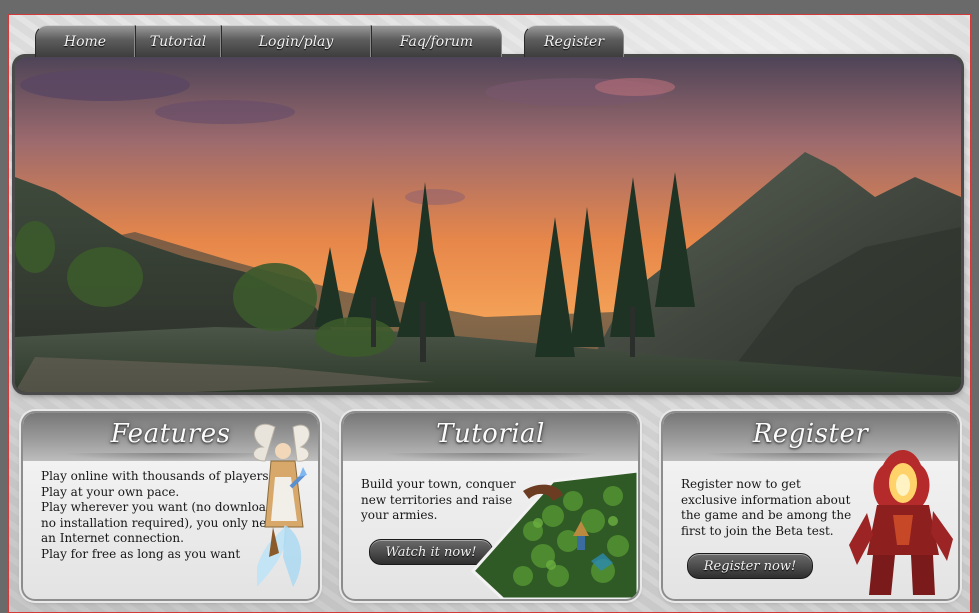 This screenshot has width=979, height=613. What do you see at coordinates (85, 41) in the screenshot?
I see `tab-home: Home` at bounding box center [85, 41].